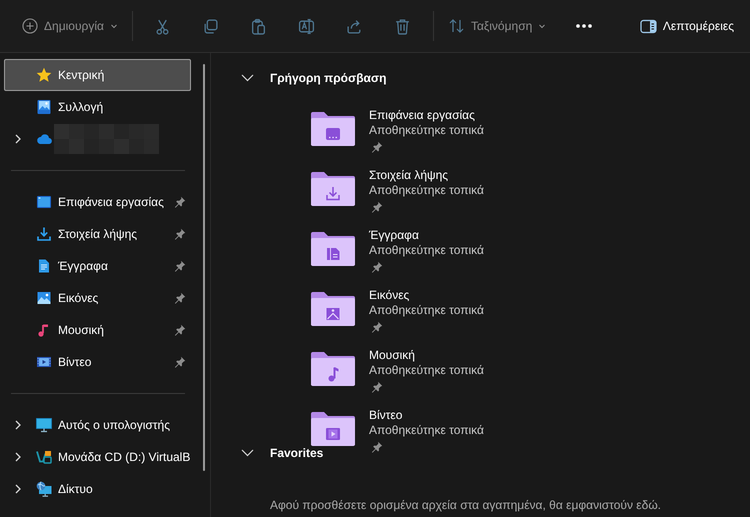 The height and width of the screenshot is (517, 750). Describe the element at coordinates (44, 457) in the screenshot. I see `drive-icon` at that location.